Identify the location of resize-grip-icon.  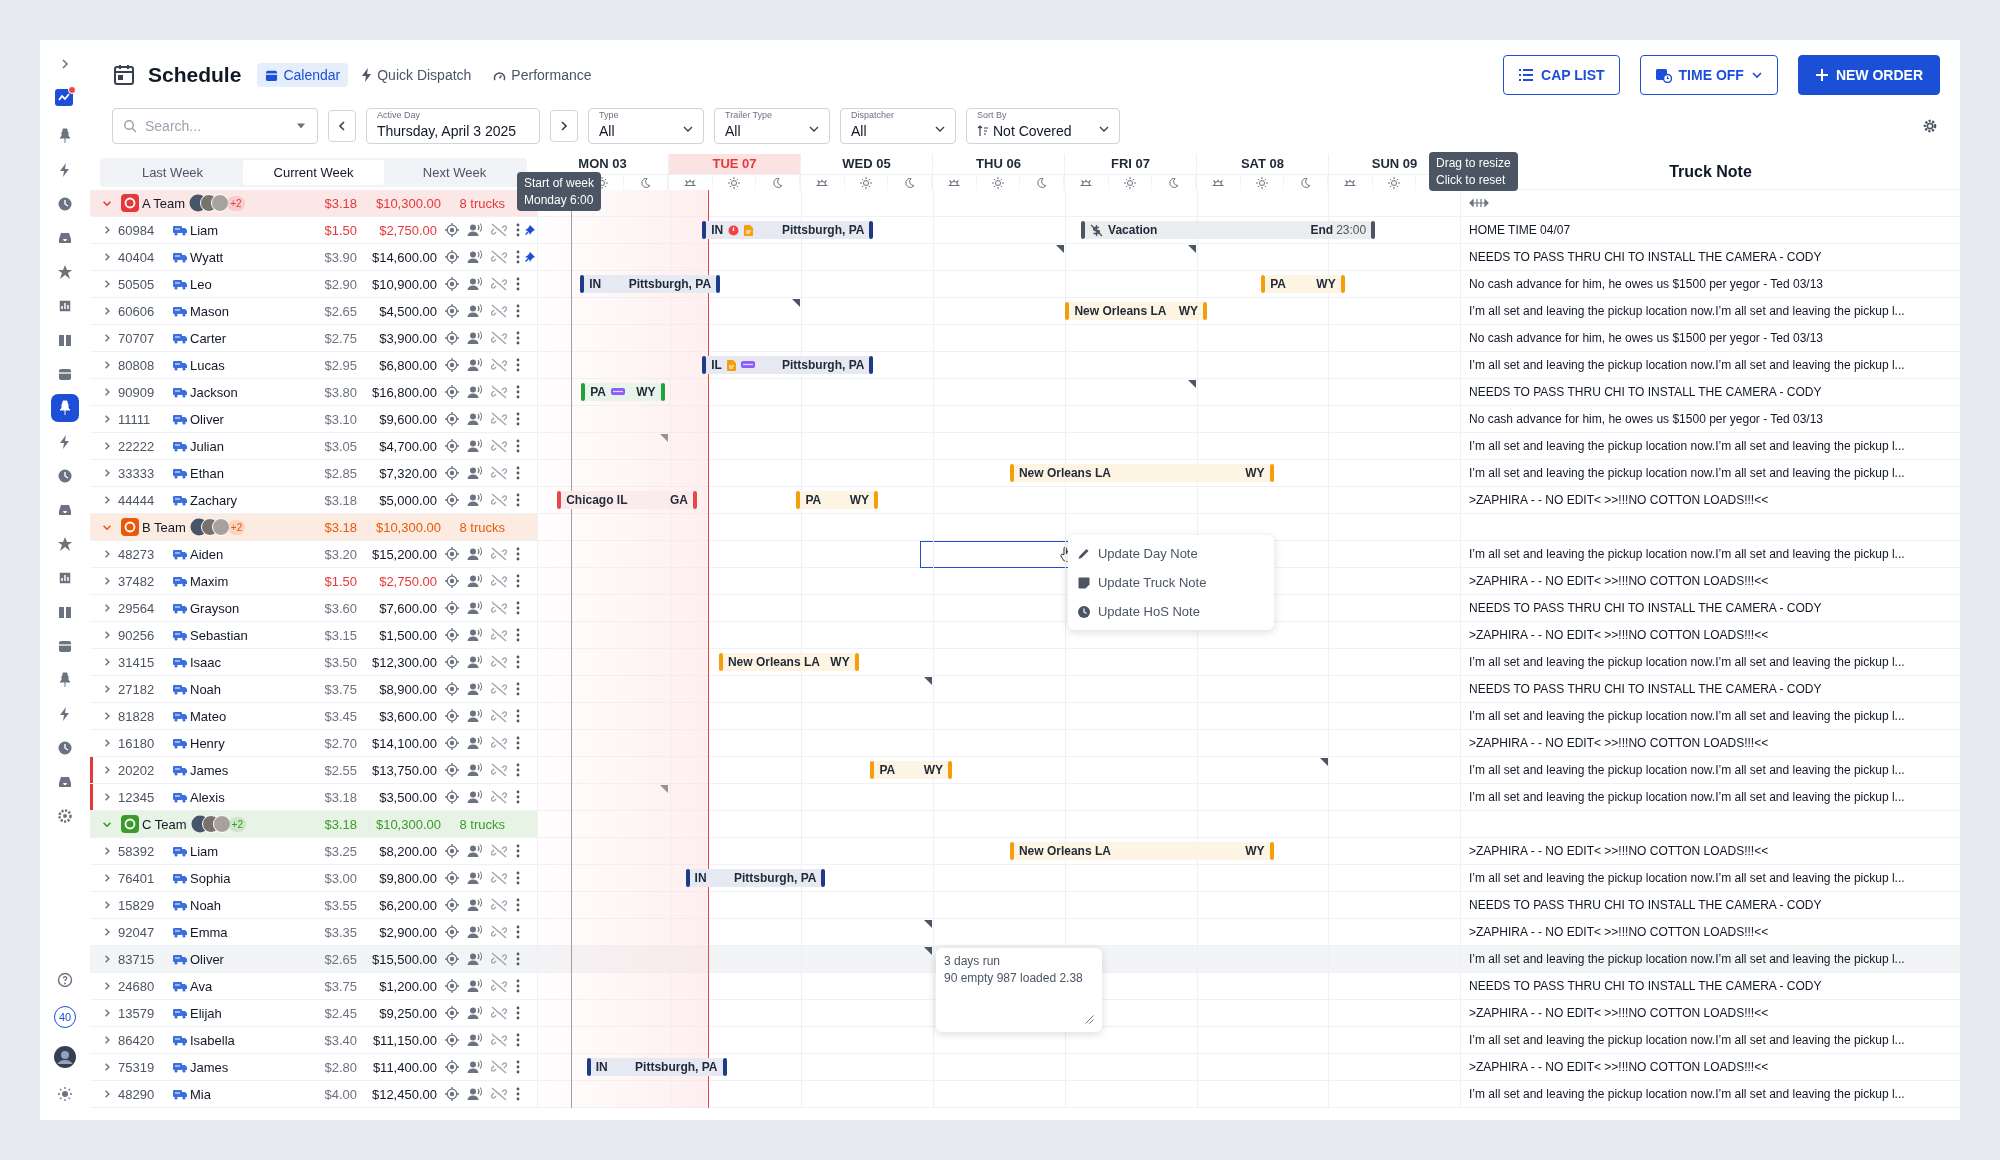
(1089, 1019).